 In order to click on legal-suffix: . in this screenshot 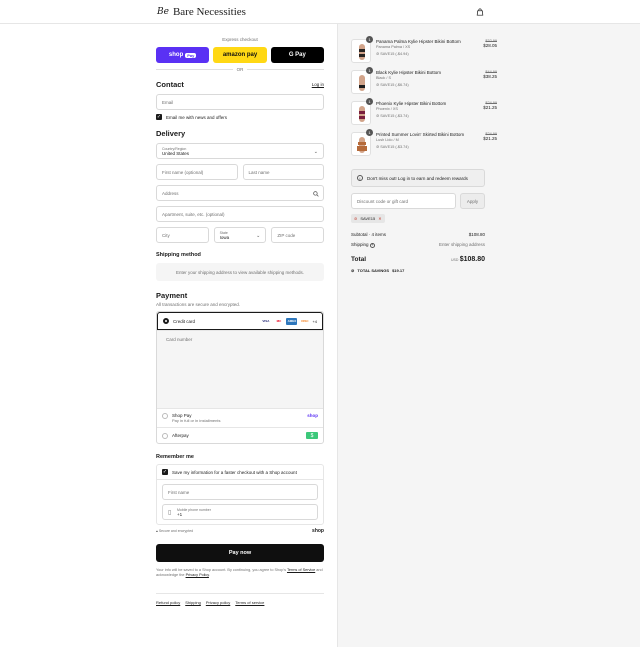, I will do `click(209, 575)`.